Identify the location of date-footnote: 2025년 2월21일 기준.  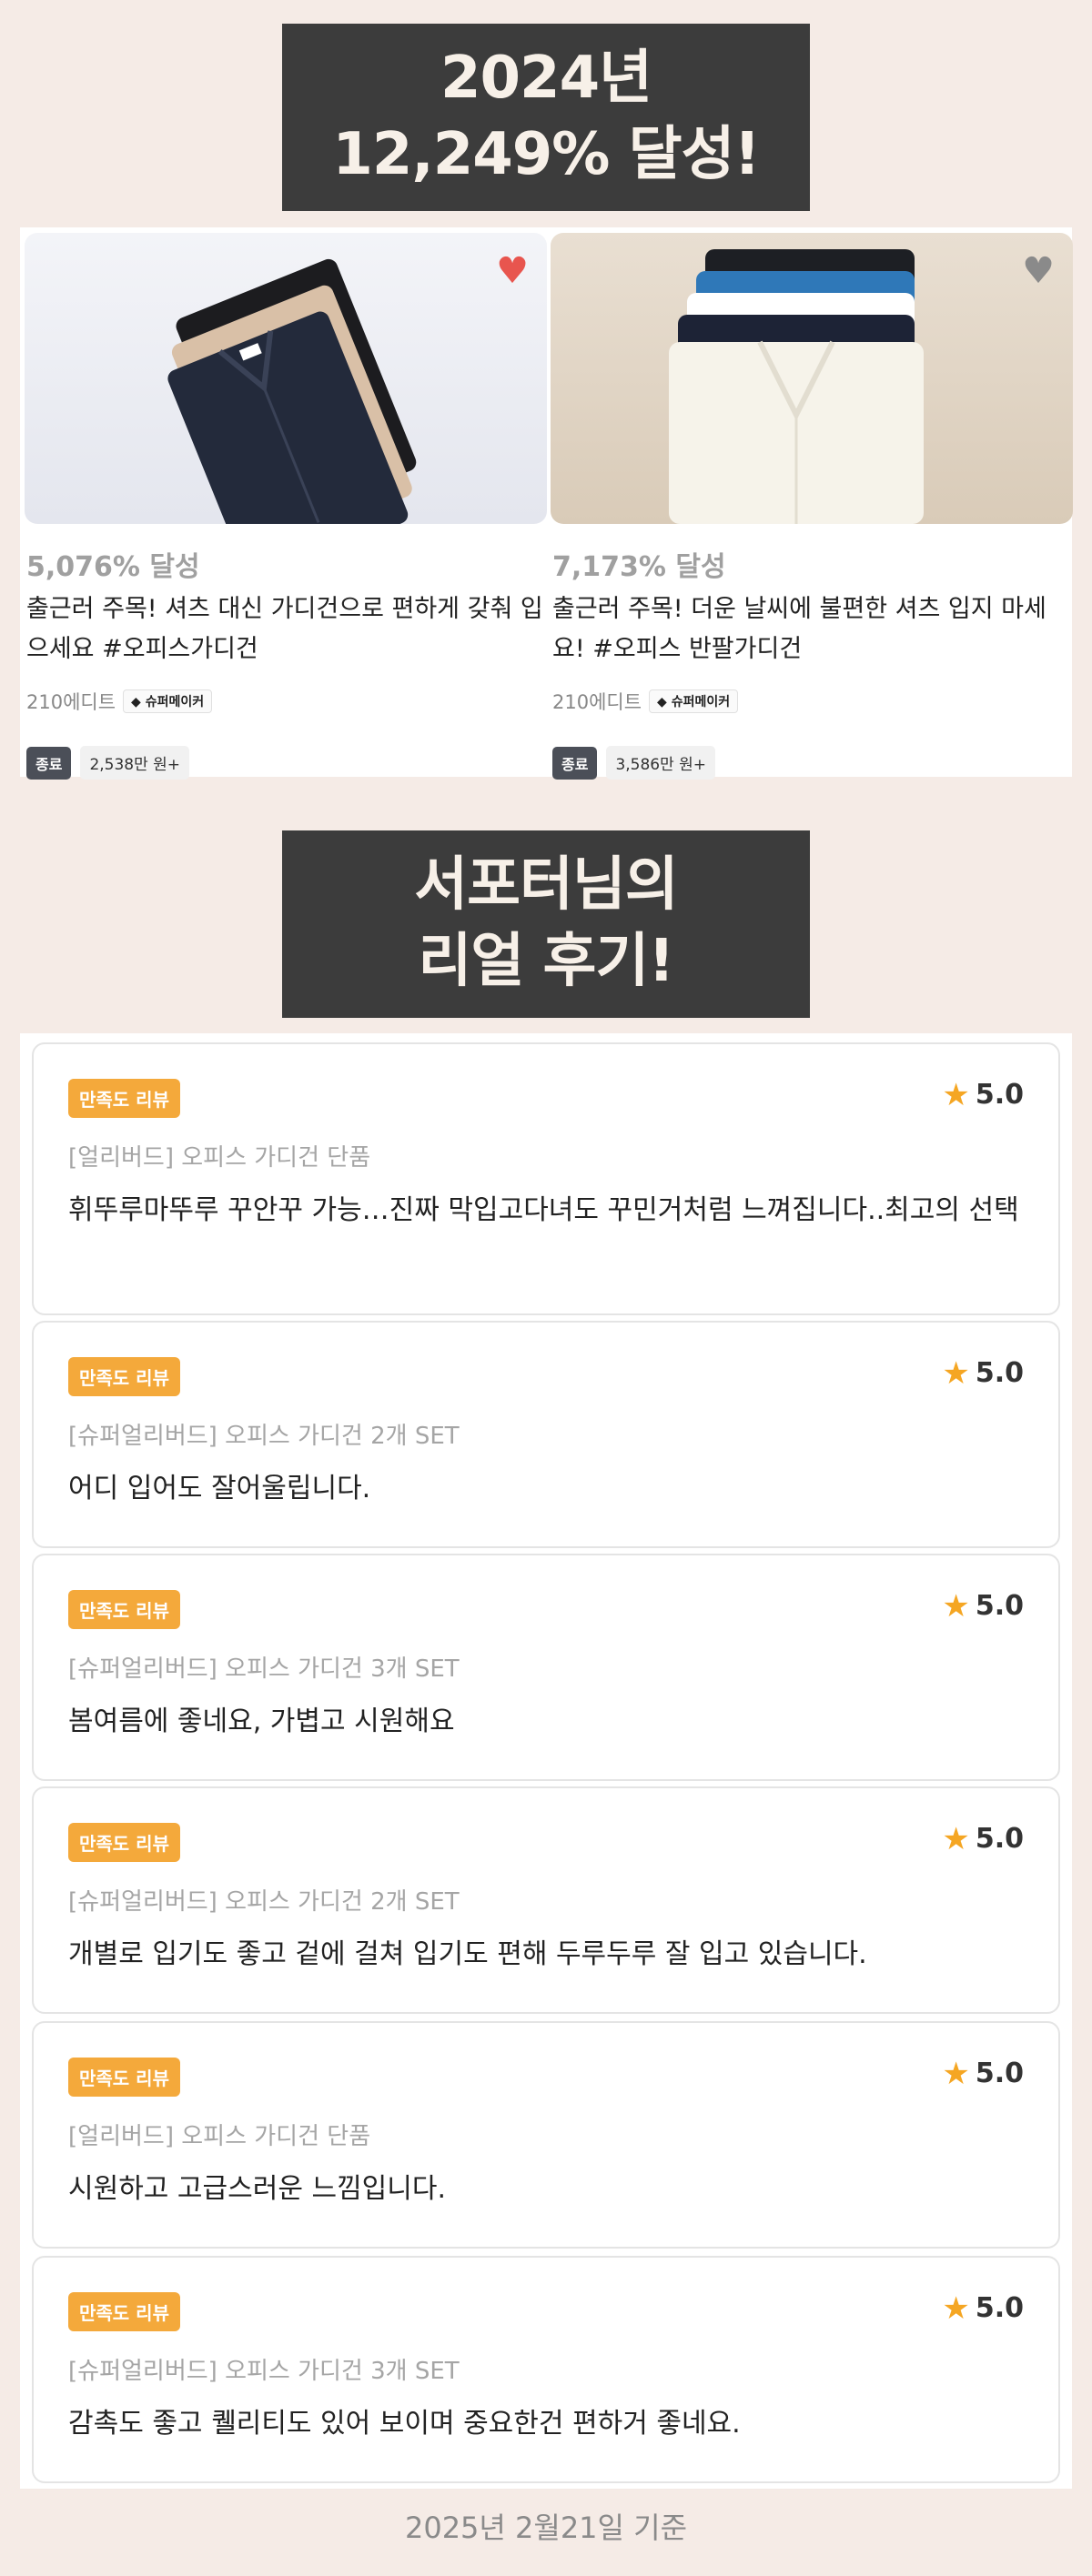
(546, 2528).